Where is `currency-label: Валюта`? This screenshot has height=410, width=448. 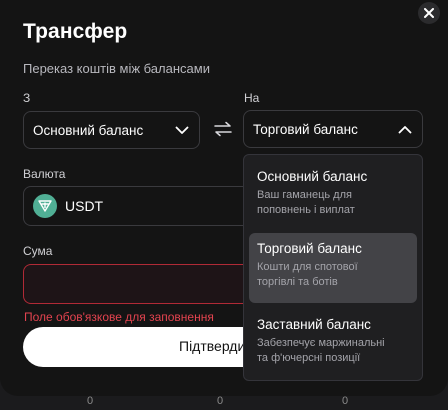
currency-label: Валюта is located at coordinates (44, 174).